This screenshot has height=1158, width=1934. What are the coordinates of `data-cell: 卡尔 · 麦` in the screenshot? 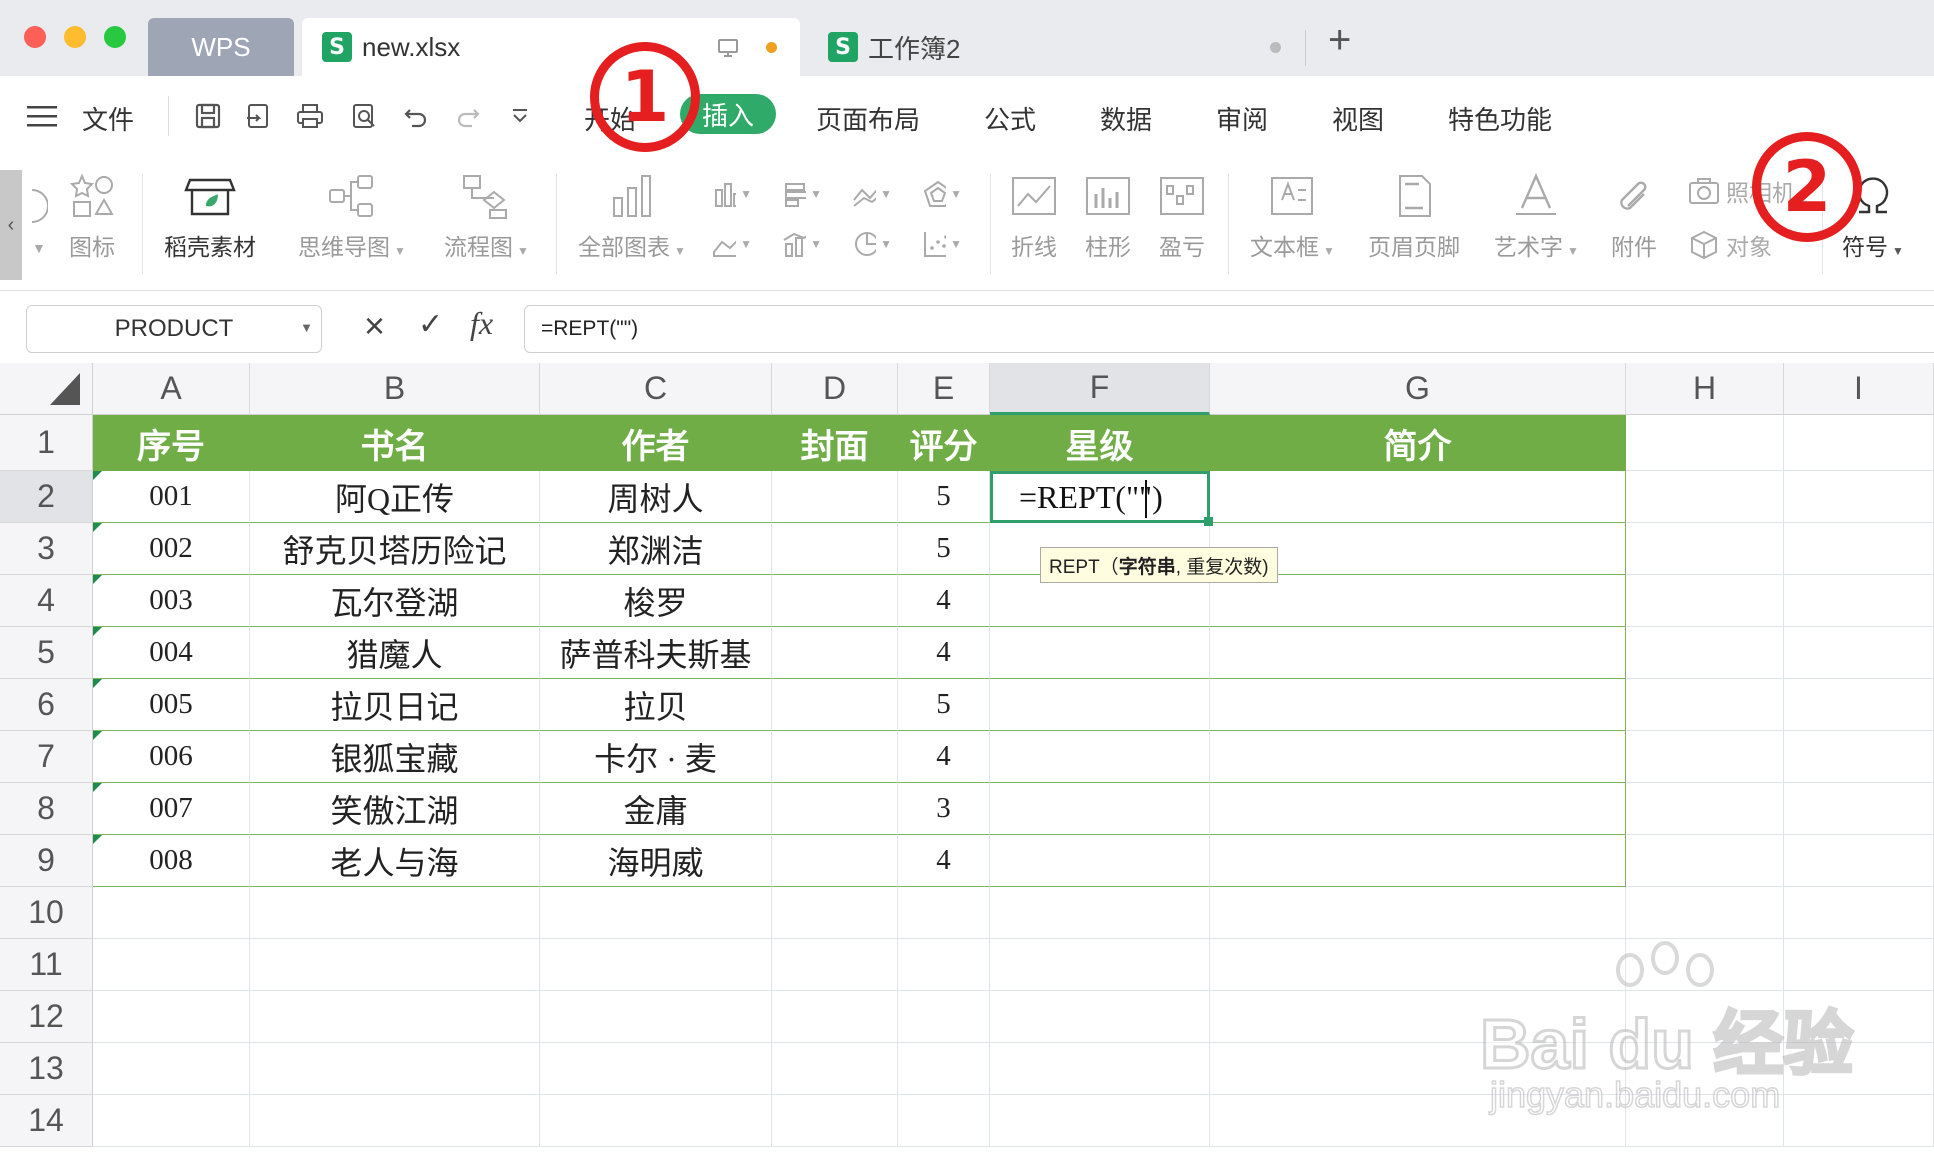 It's located at (656, 757).